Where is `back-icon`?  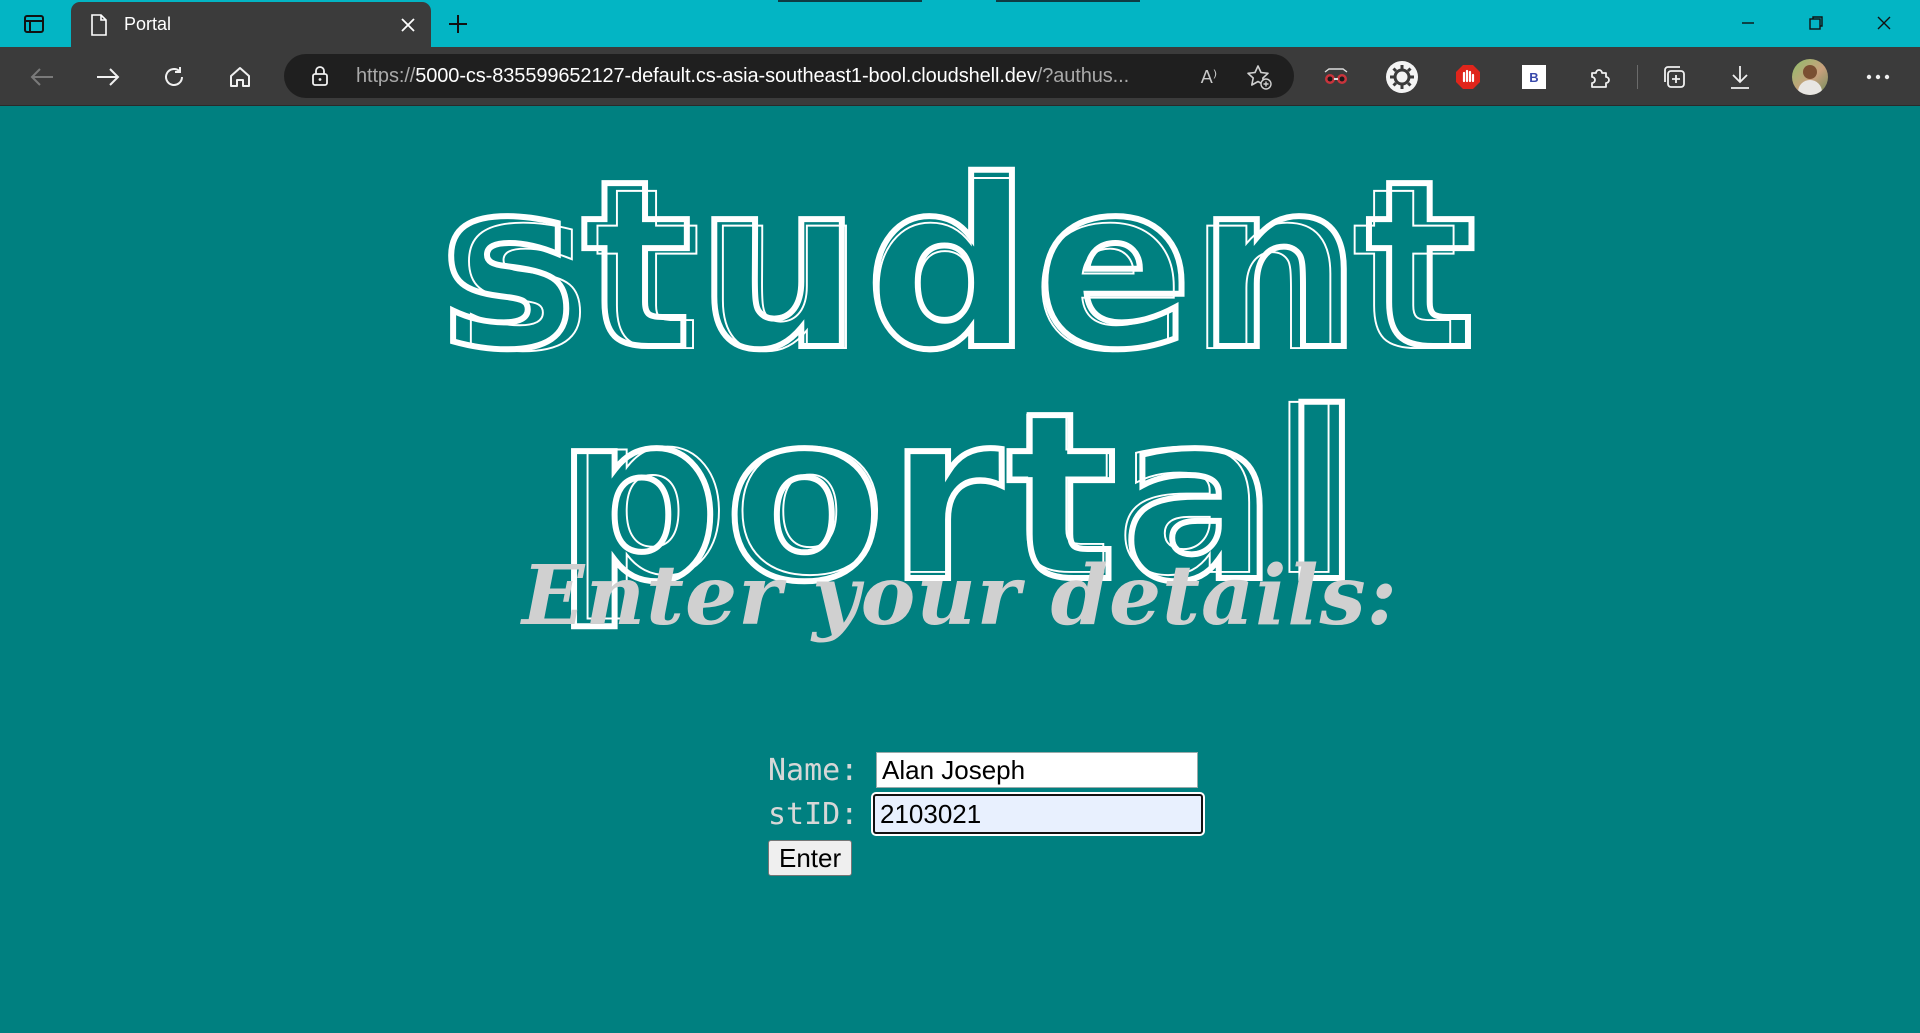
back-icon is located at coordinates (42, 77).